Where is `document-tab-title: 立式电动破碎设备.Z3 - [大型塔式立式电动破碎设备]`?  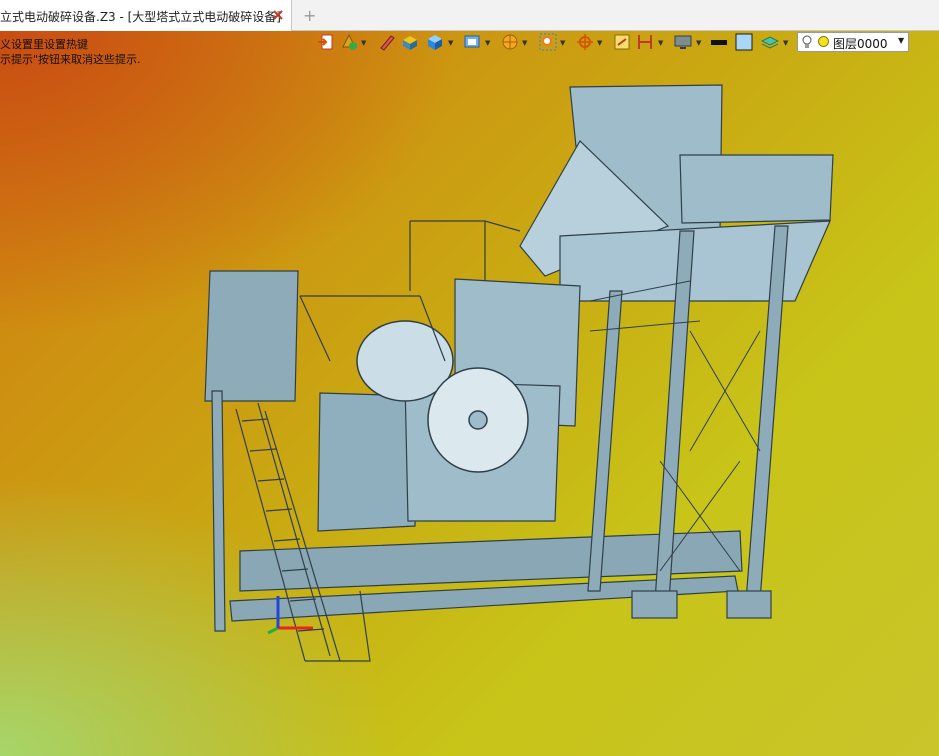 document-tab-title: 立式电动破碎设备.Z3 - [大型塔式立式电动破碎设备] is located at coordinates (140, 17).